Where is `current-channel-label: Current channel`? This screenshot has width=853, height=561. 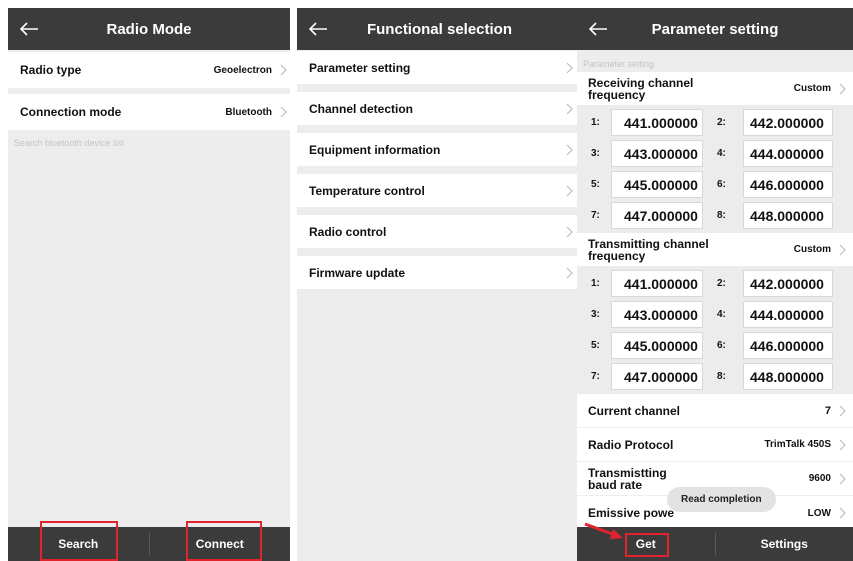
current-channel-label: Current channel is located at coordinates (634, 410).